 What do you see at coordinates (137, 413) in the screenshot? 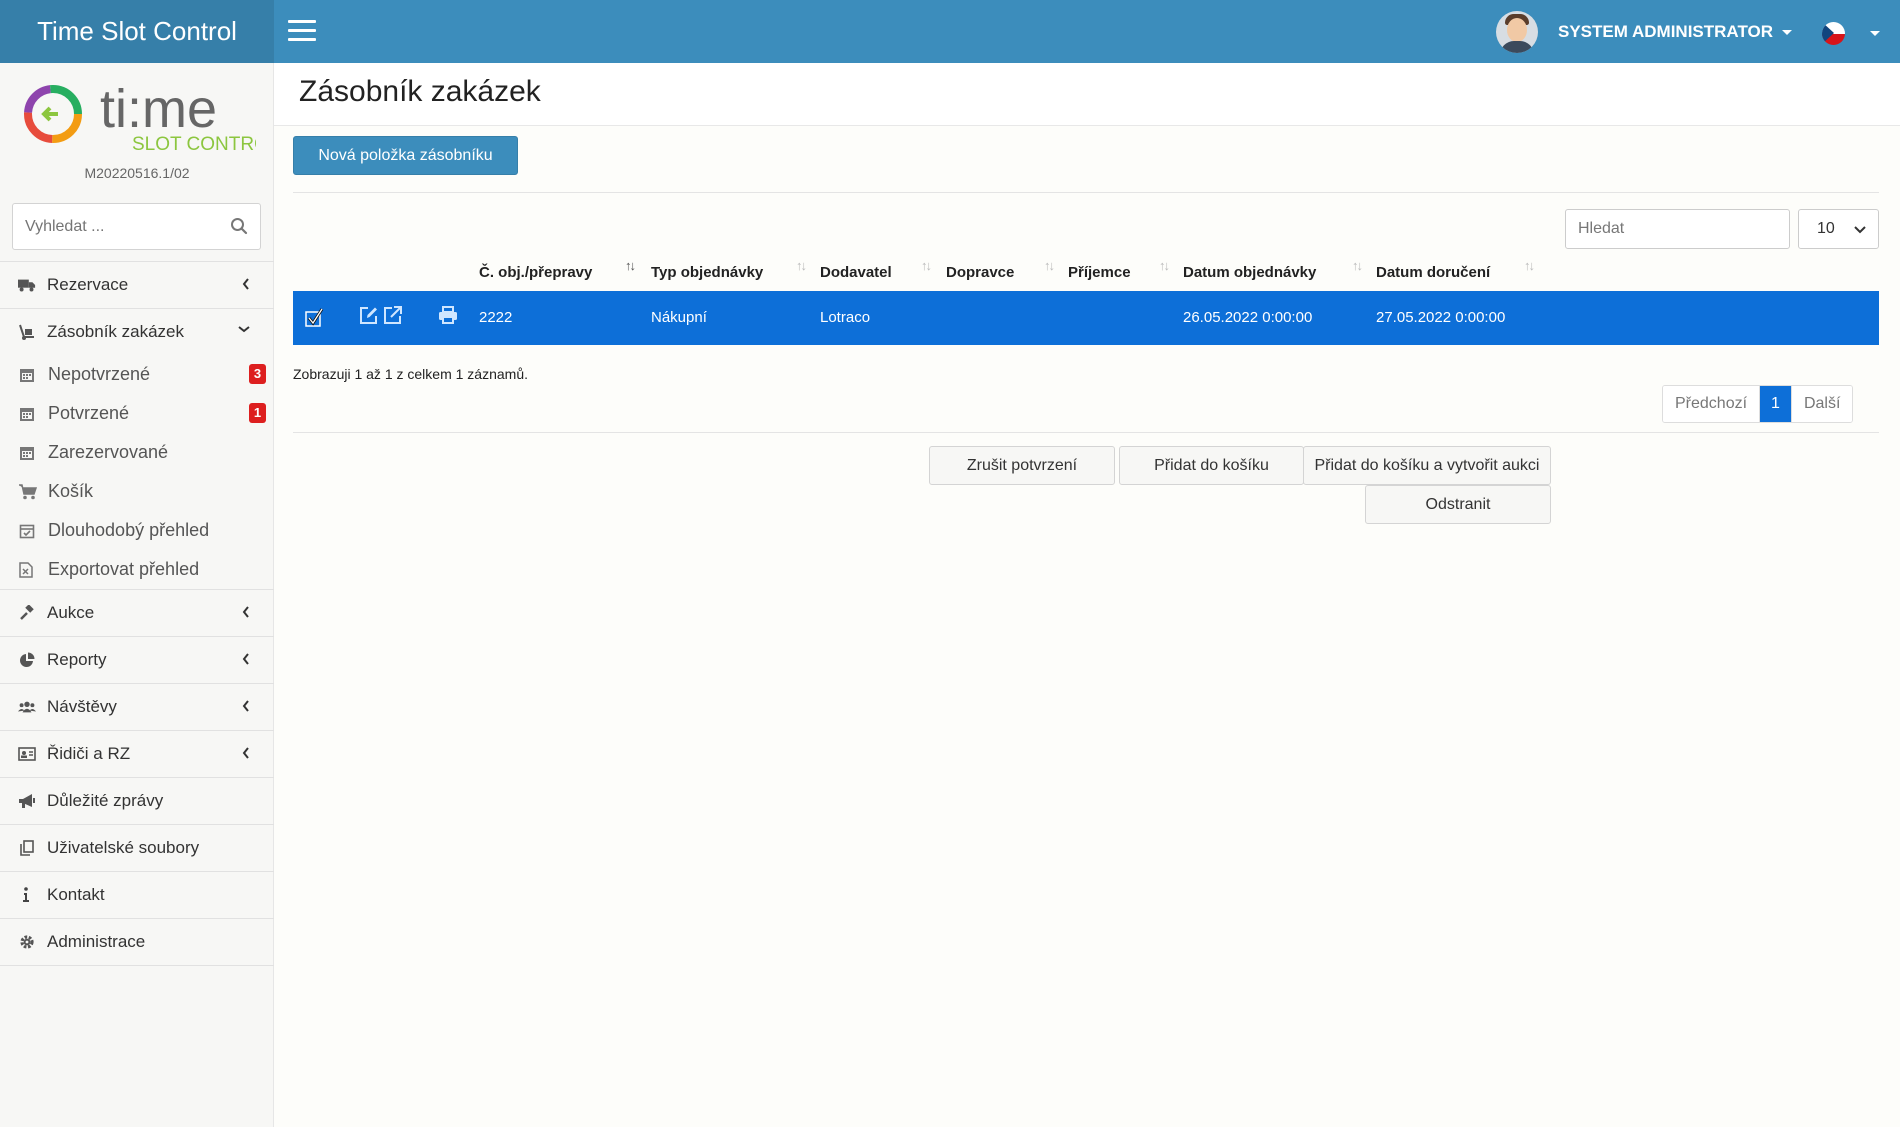
I see `sidebar-subitem-potvrzene: Potvrzené 1` at bounding box center [137, 413].